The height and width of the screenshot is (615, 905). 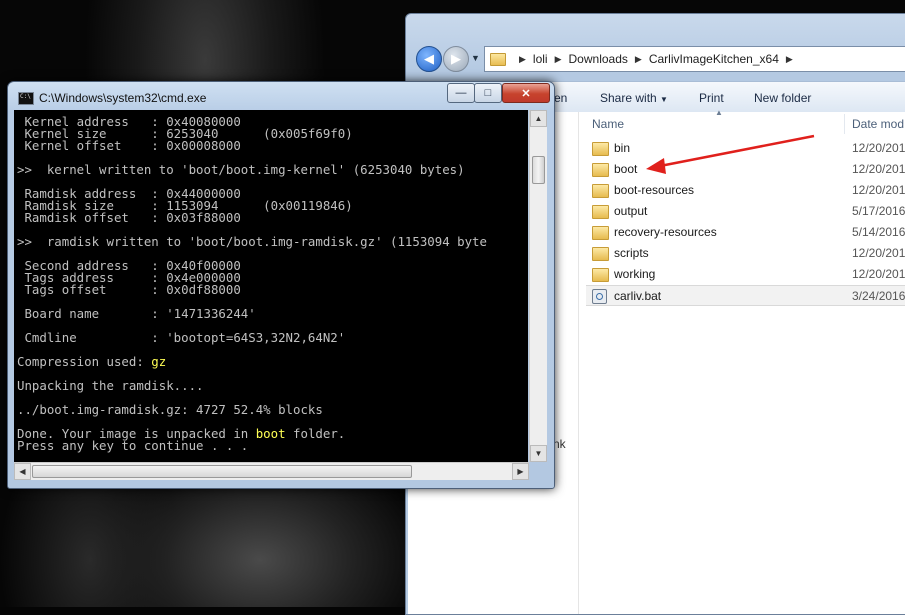 What do you see at coordinates (782, 98) in the screenshot?
I see `new-folder-button: New folder` at bounding box center [782, 98].